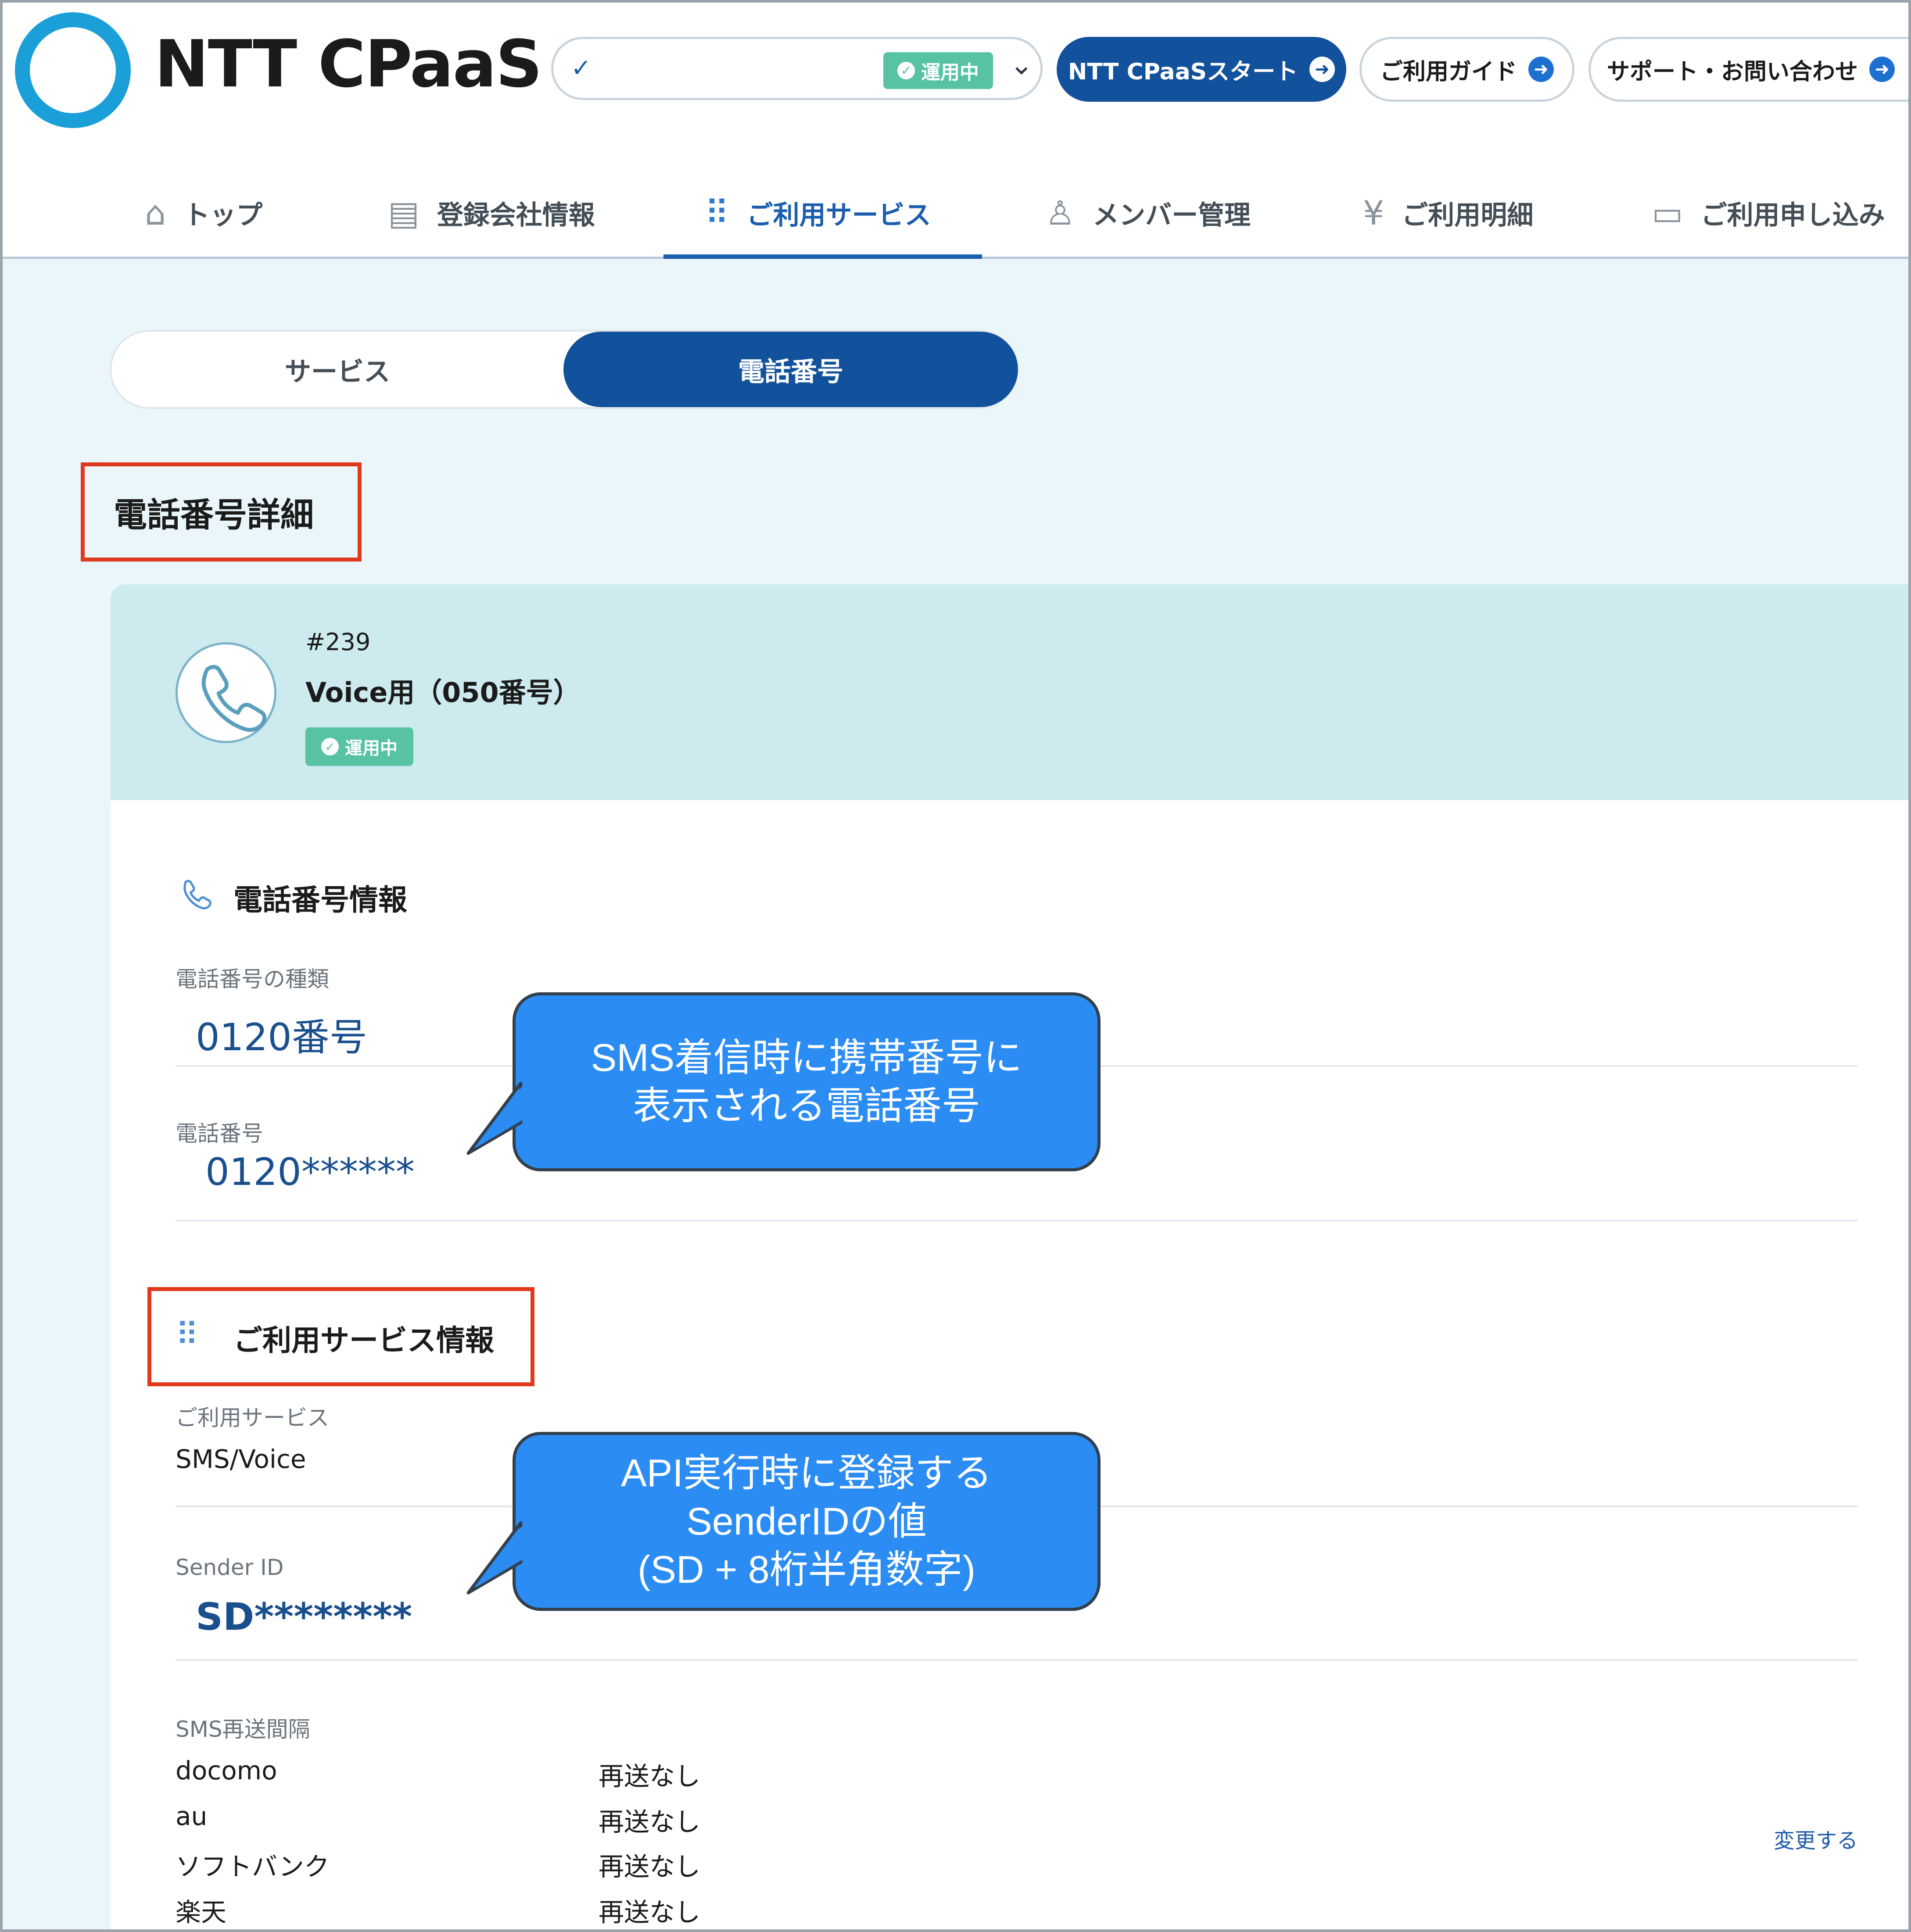 The image size is (1911, 1932). Describe the element at coordinates (337, 369) in the screenshot. I see `toggle-service: サービス` at that location.